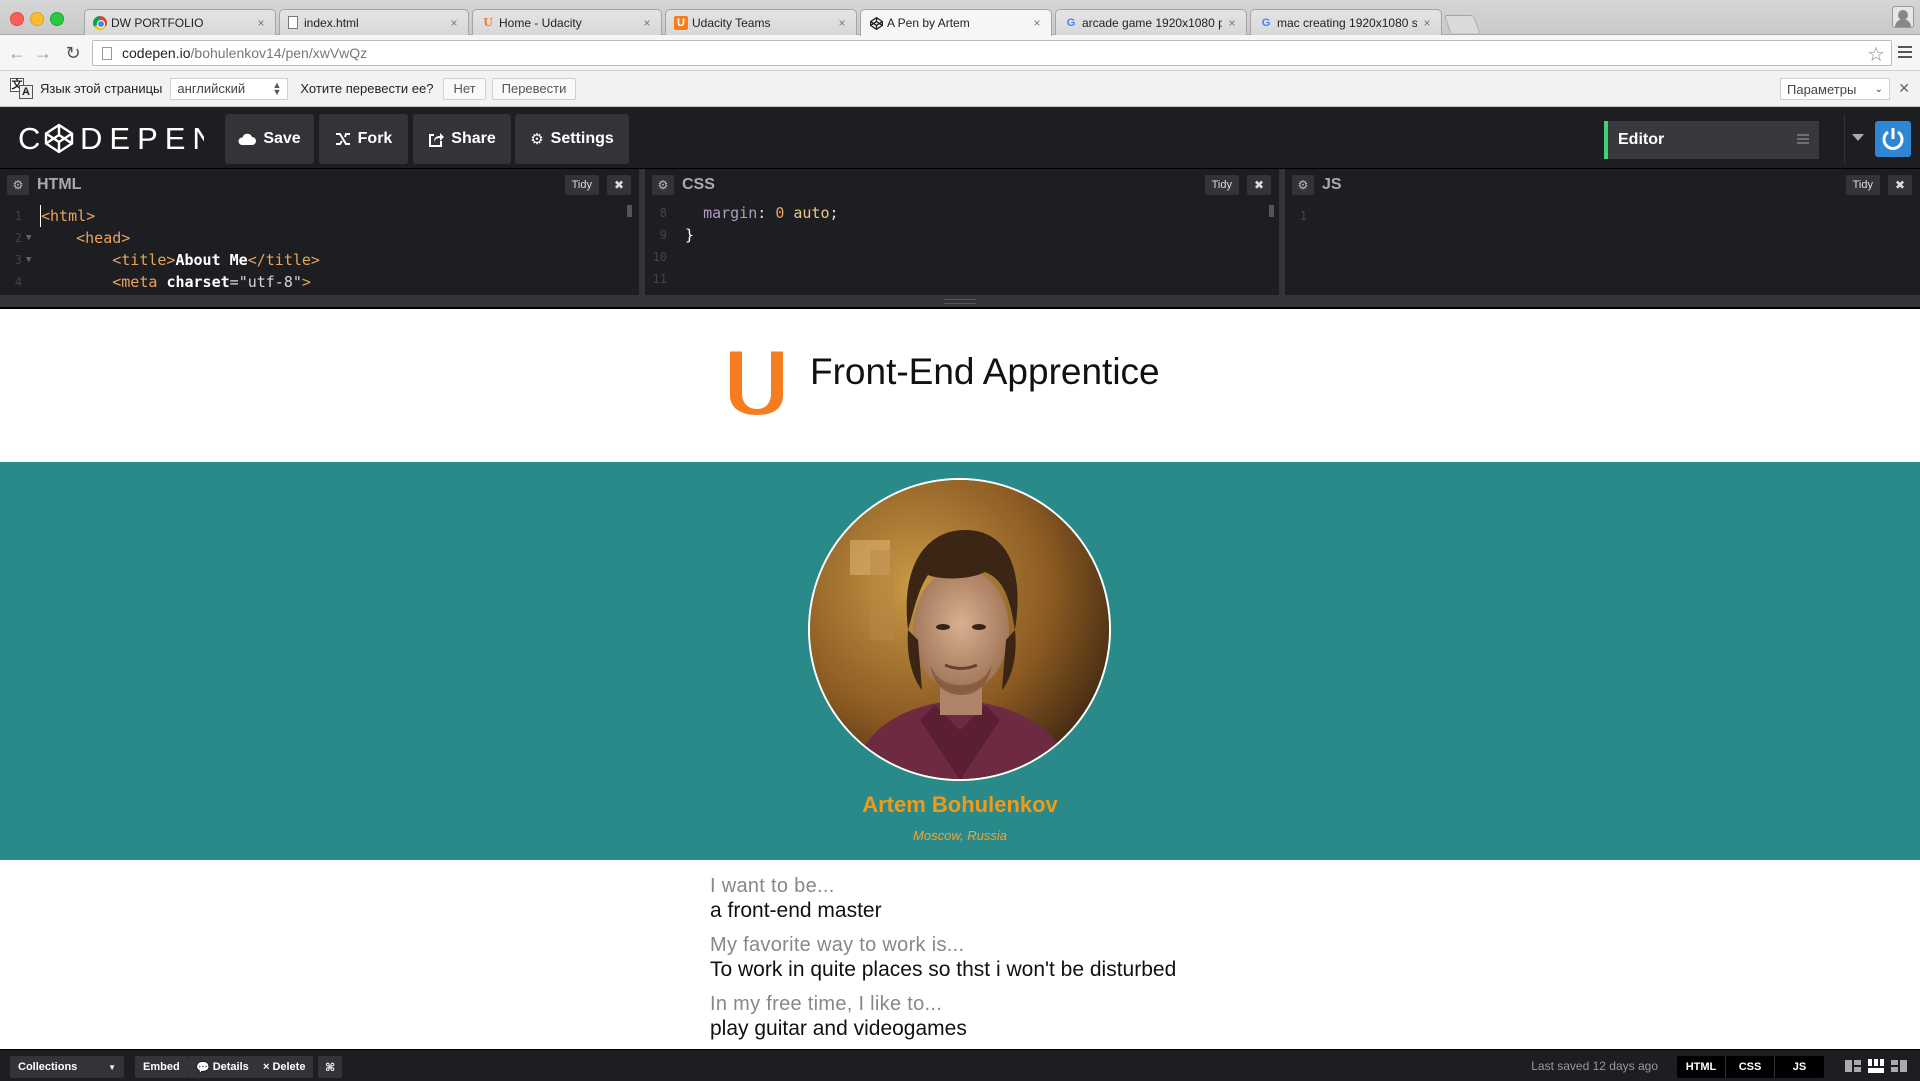 Image resolution: width=1920 pixels, height=1081 pixels. Describe the element at coordinates (962, 248) in the screenshot. I see `css-code-editor: 8 margin: 0 auto; 9} 10 11` at that location.